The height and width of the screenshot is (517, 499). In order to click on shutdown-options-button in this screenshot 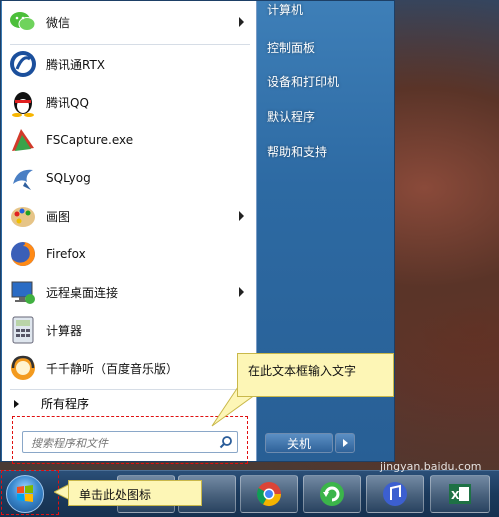, I will do `click(345, 443)`.